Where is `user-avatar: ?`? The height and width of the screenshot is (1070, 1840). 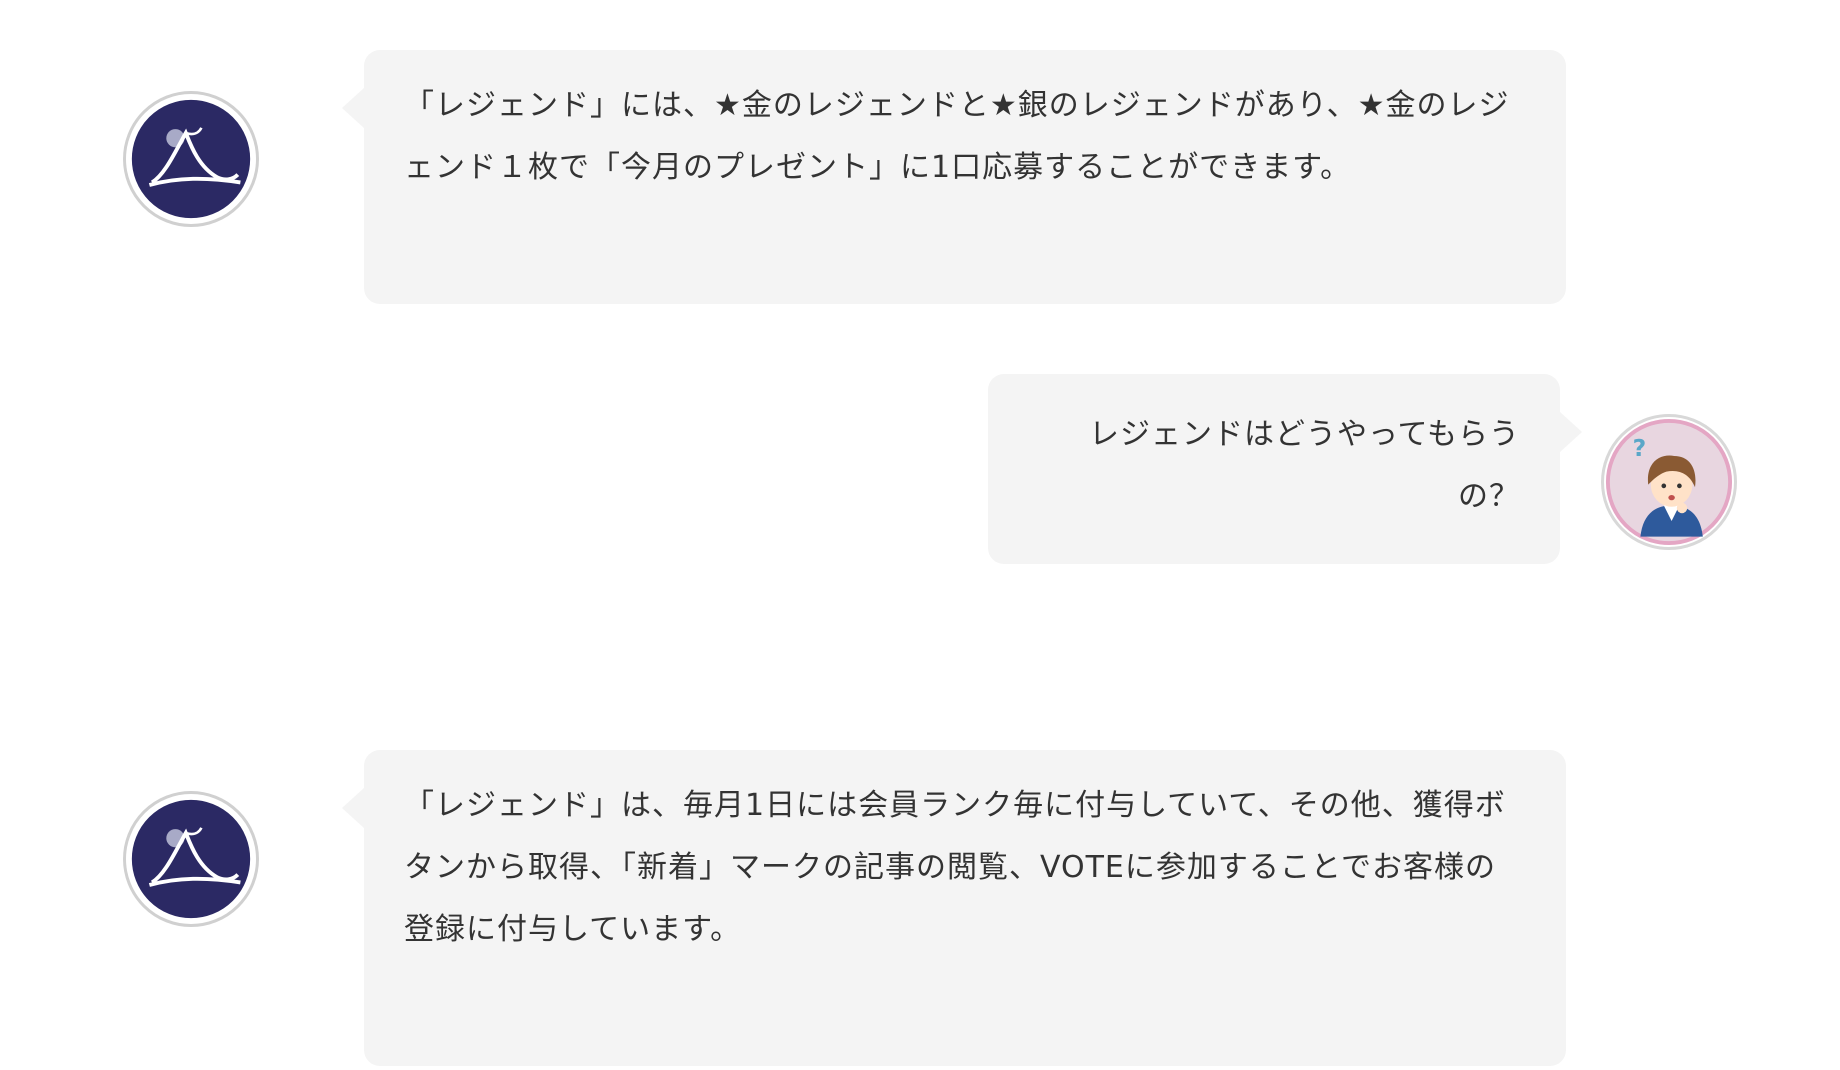 user-avatar: ? is located at coordinates (1669, 482).